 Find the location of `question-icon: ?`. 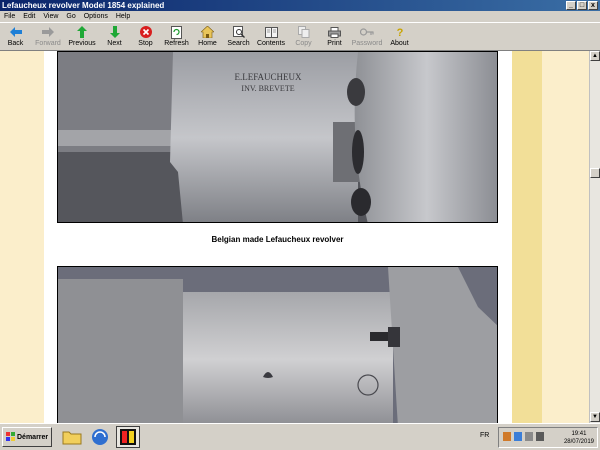

question-icon: ? is located at coordinates (400, 32).